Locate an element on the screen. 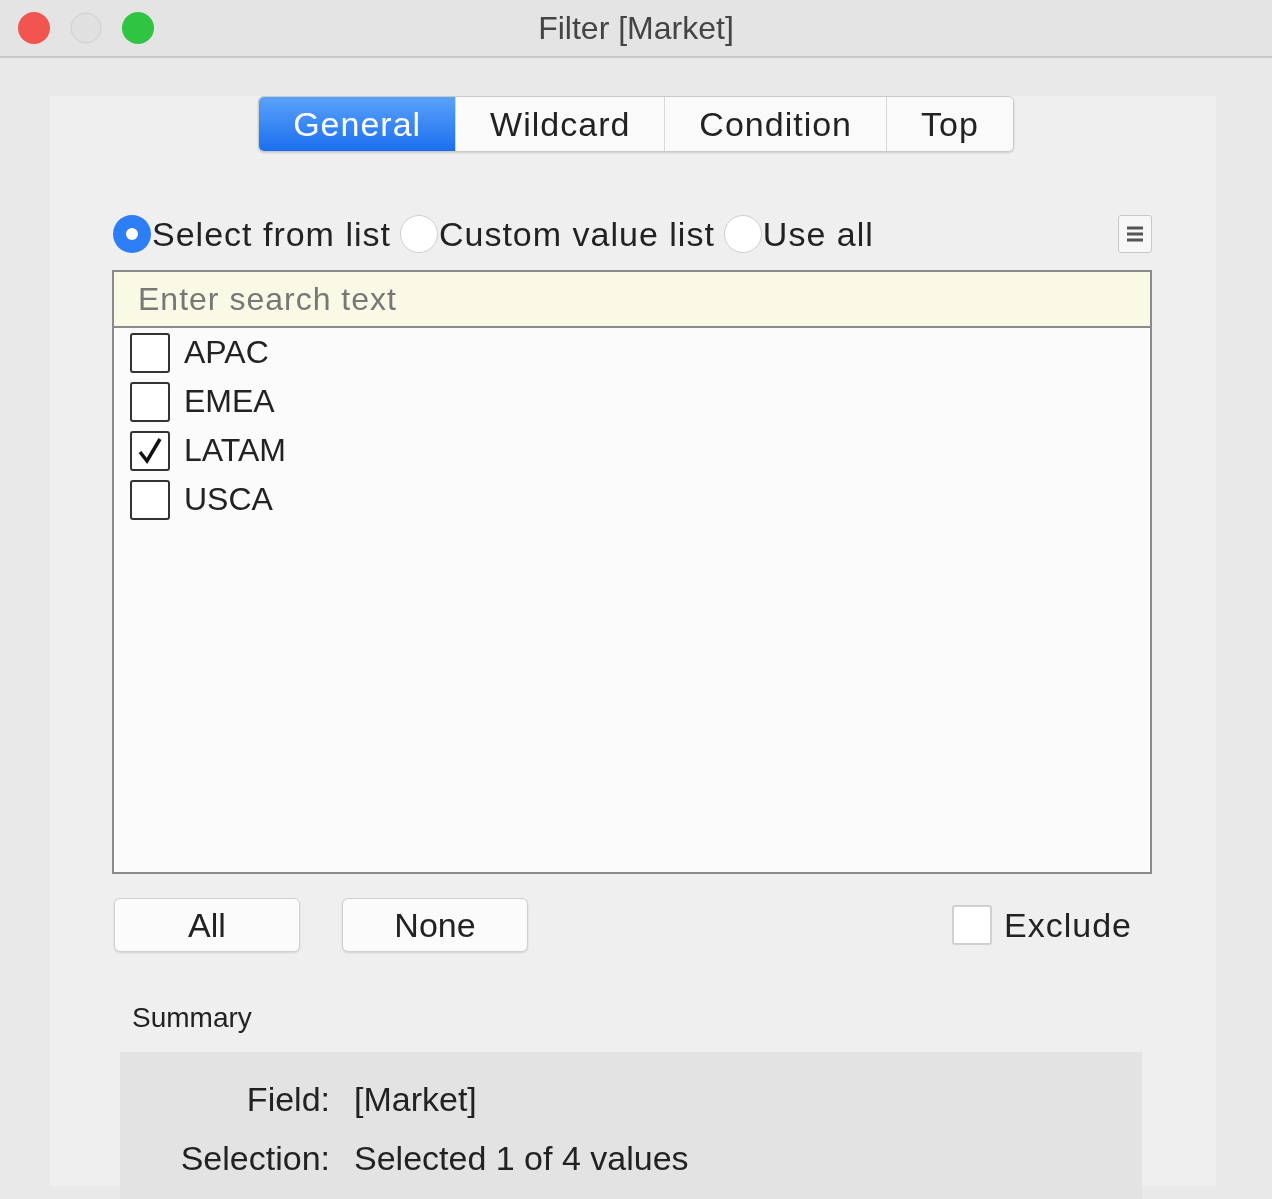 The width and height of the screenshot is (1272, 1199). radio-label: Use all is located at coordinates (818, 234).